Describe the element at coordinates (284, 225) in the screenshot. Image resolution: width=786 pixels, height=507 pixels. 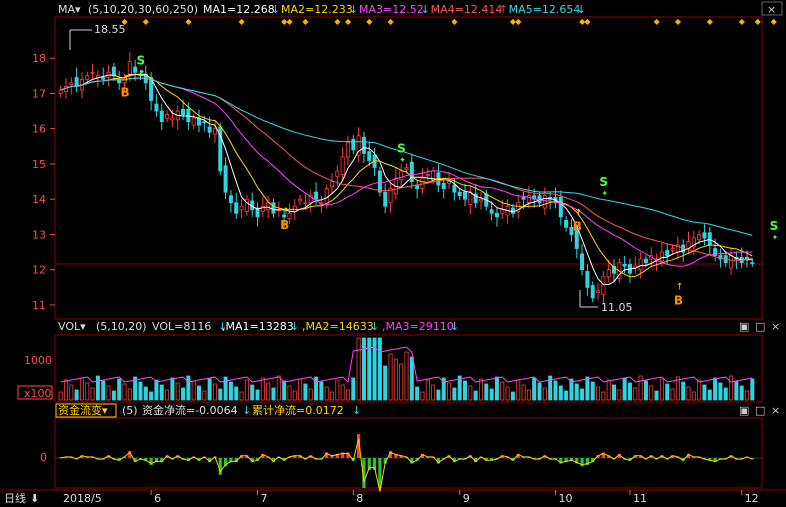
I see `buy-signal: B` at that location.